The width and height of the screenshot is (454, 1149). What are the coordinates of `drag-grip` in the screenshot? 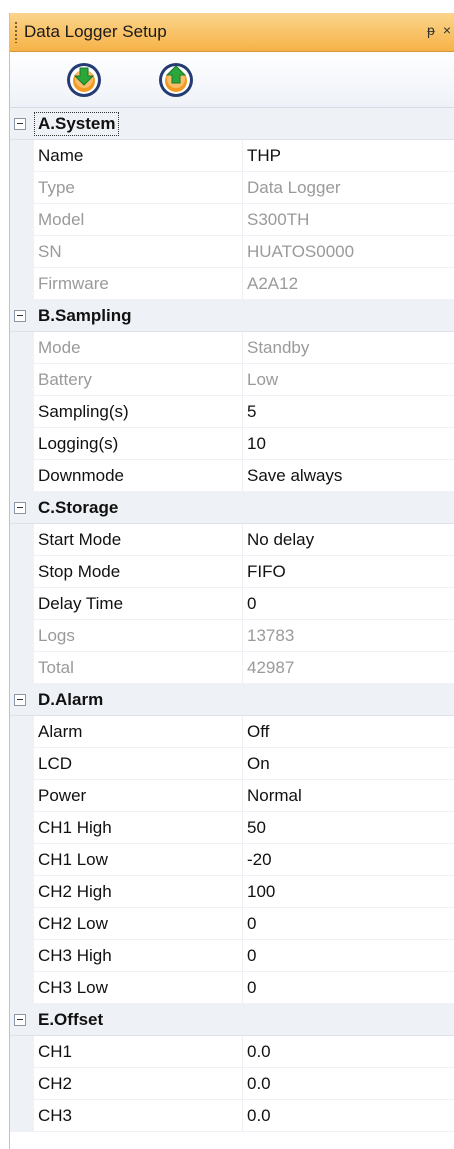 It's located at (16, 32).